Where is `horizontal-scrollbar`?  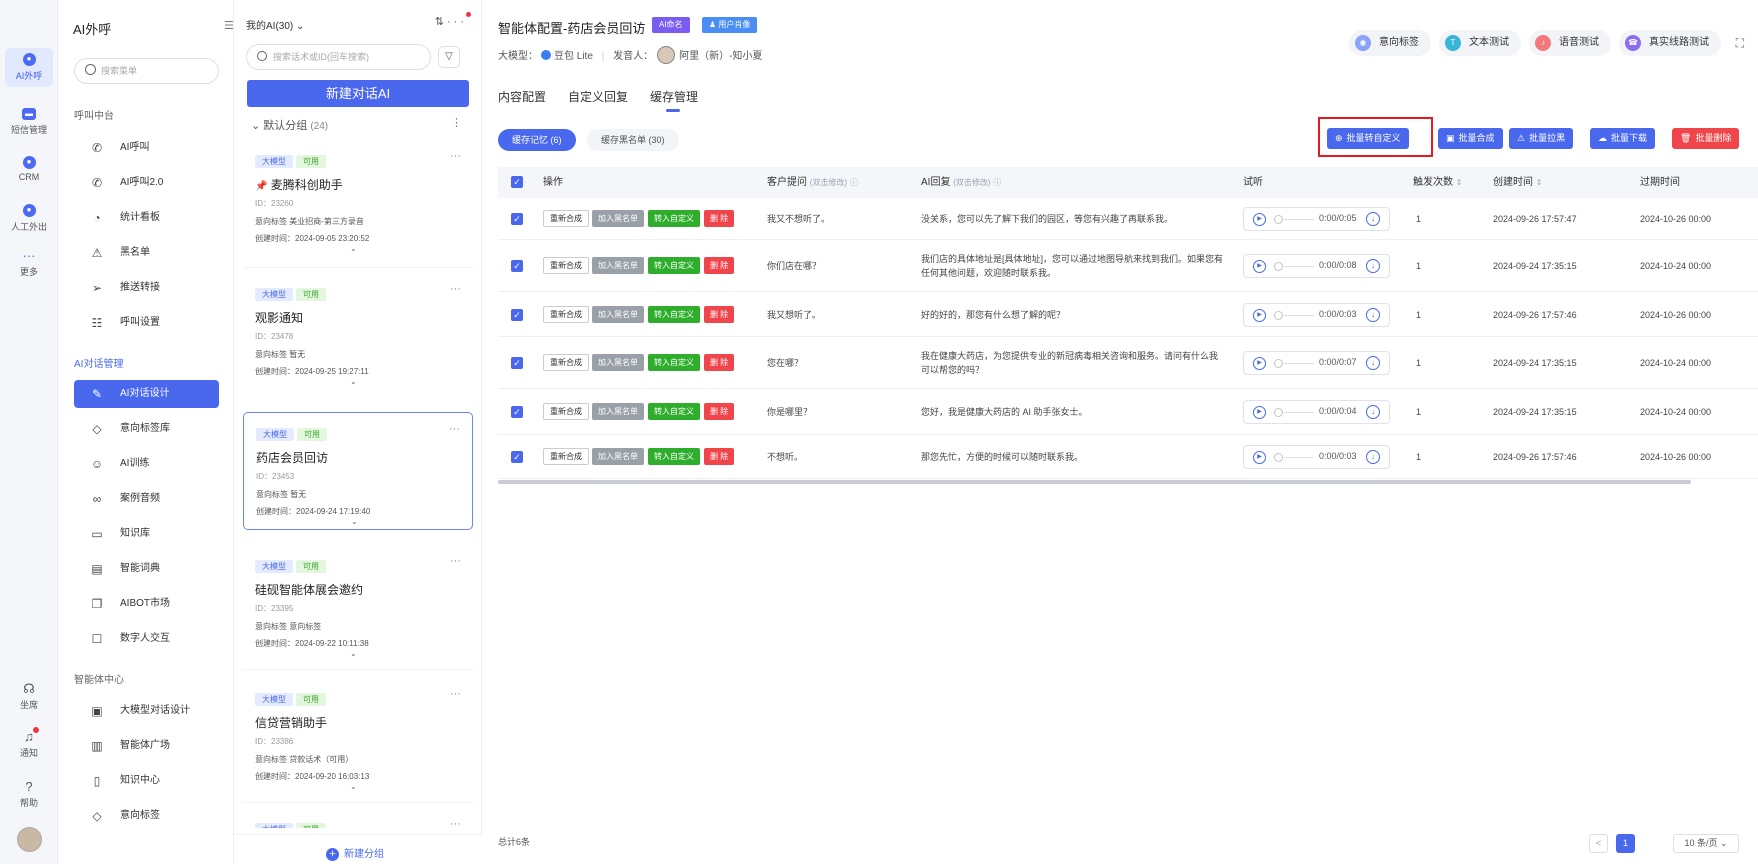 horizontal-scrollbar is located at coordinates (1094, 482).